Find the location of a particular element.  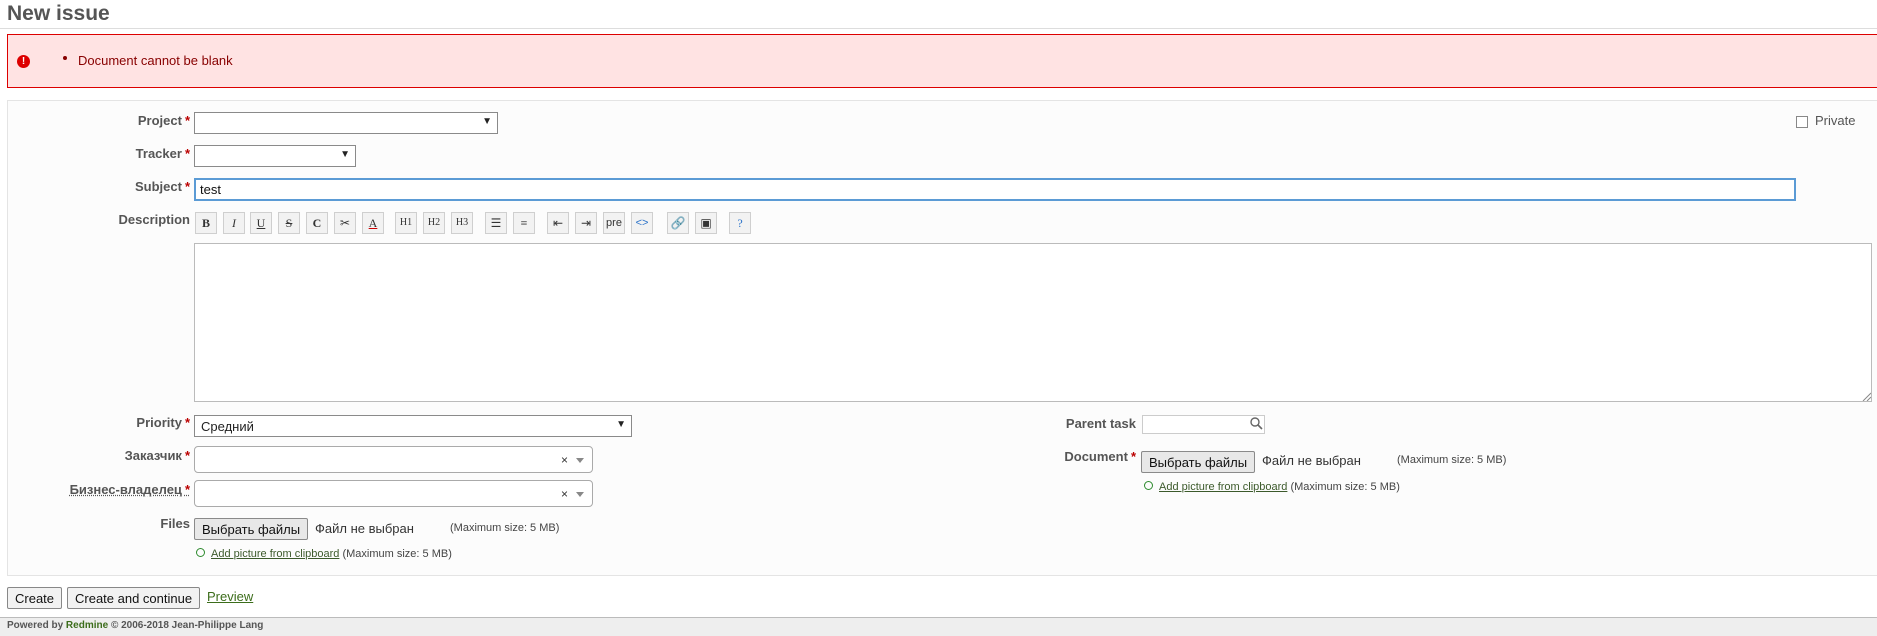

underline-button: U is located at coordinates (261, 223).